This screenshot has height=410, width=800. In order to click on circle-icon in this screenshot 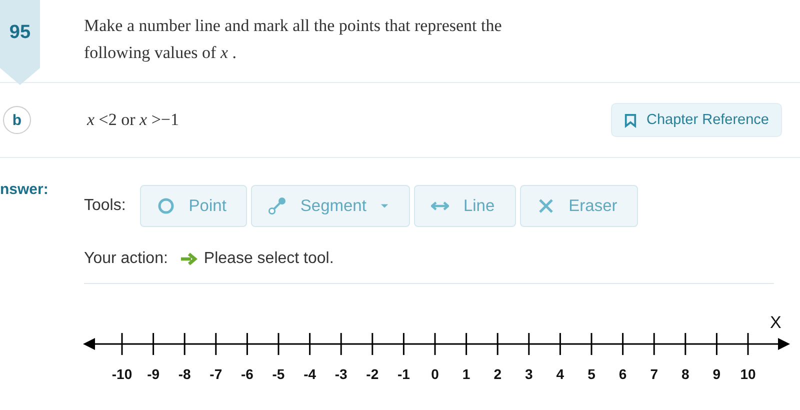, I will do `click(165, 206)`.